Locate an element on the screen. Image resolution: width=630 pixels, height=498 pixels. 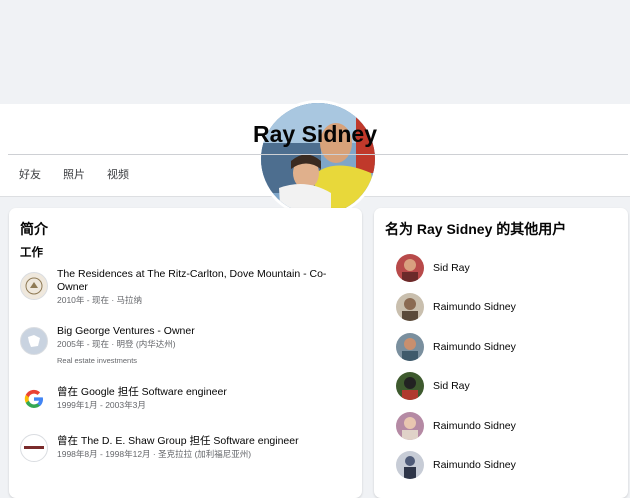
work-detail: 1998年8月 - 1998年12月 · 圣克拉拉 (加利福尼亚州) is located at coordinates (154, 454).